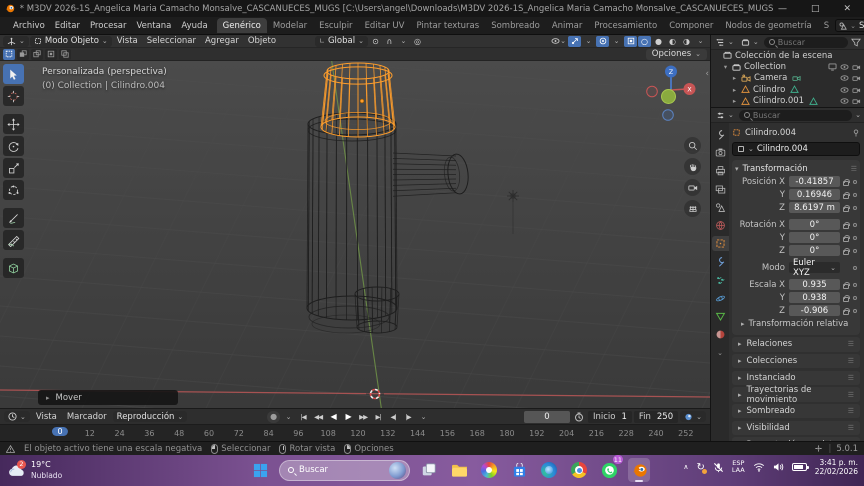  What do you see at coordinates (625, 25) in the screenshot?
I see `workspace-tab-procesamiento: Procesamiento` at bounding box center [625, 25].